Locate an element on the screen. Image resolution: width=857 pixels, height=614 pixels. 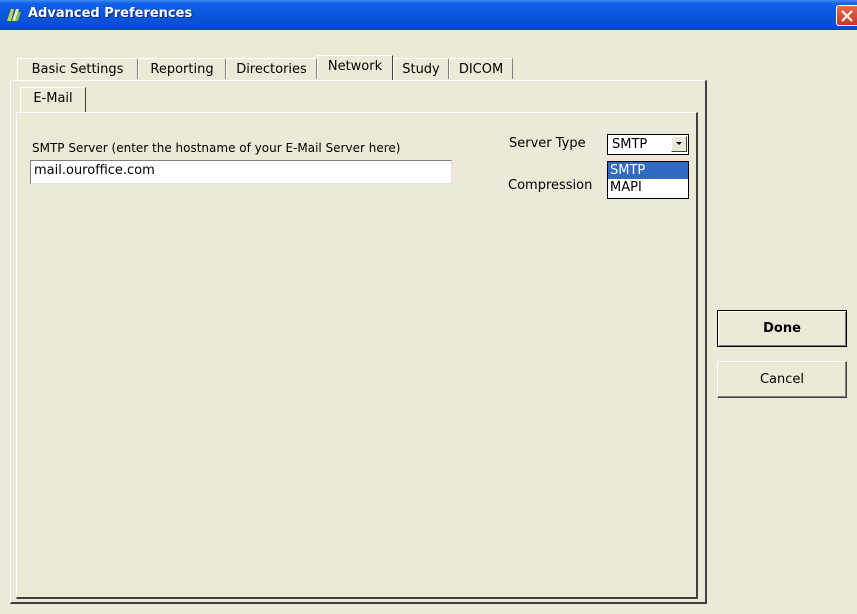
tab-e-mail: E-Mail is located at coordinates (53, 99).